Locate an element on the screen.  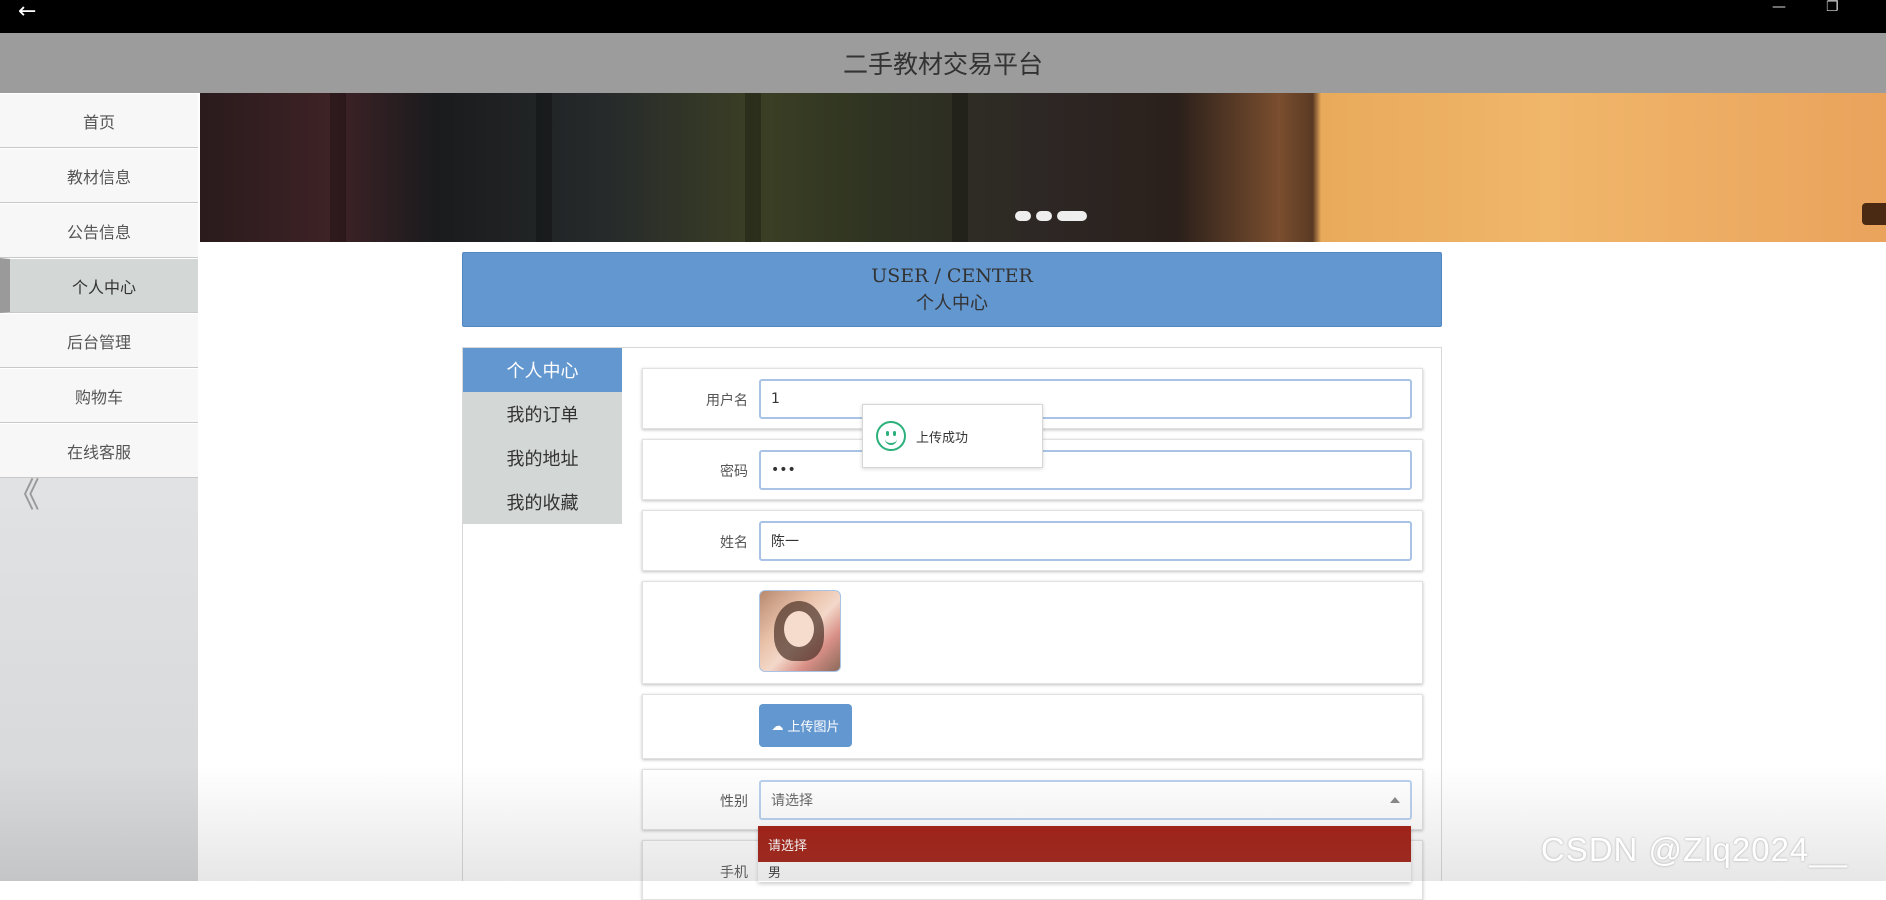
title-english: USER / CENTER is located at coordinates (952, 276).